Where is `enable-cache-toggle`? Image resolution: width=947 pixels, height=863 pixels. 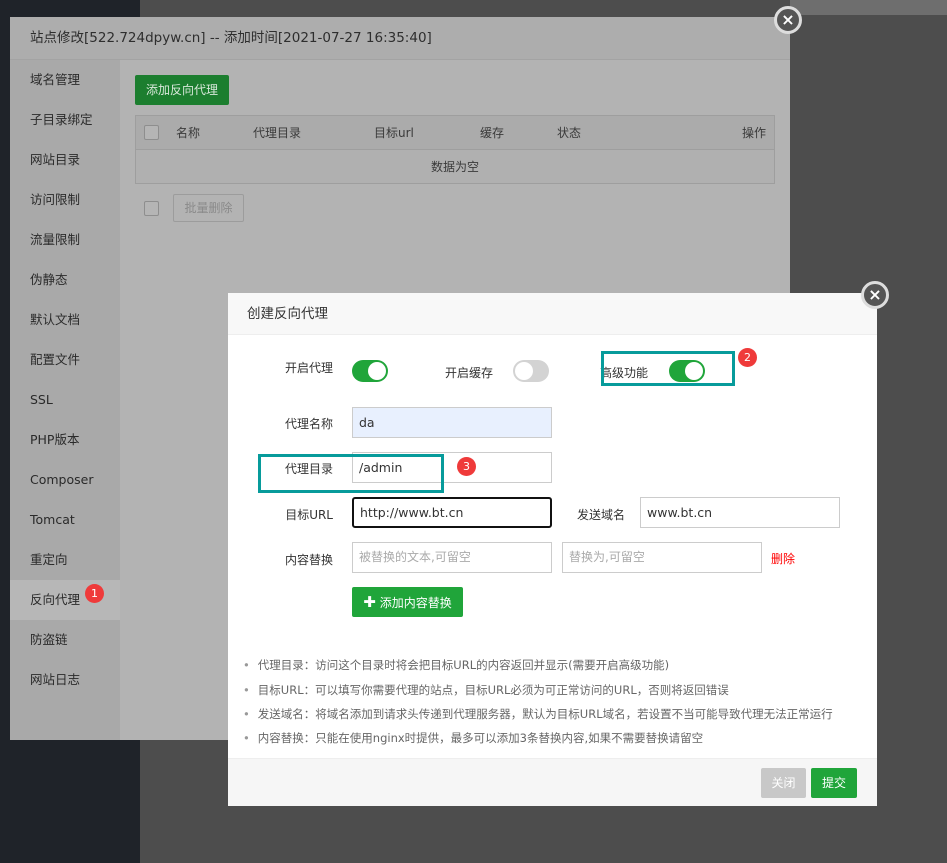
enable-cache-toggle is located at coordinates (531, 371).